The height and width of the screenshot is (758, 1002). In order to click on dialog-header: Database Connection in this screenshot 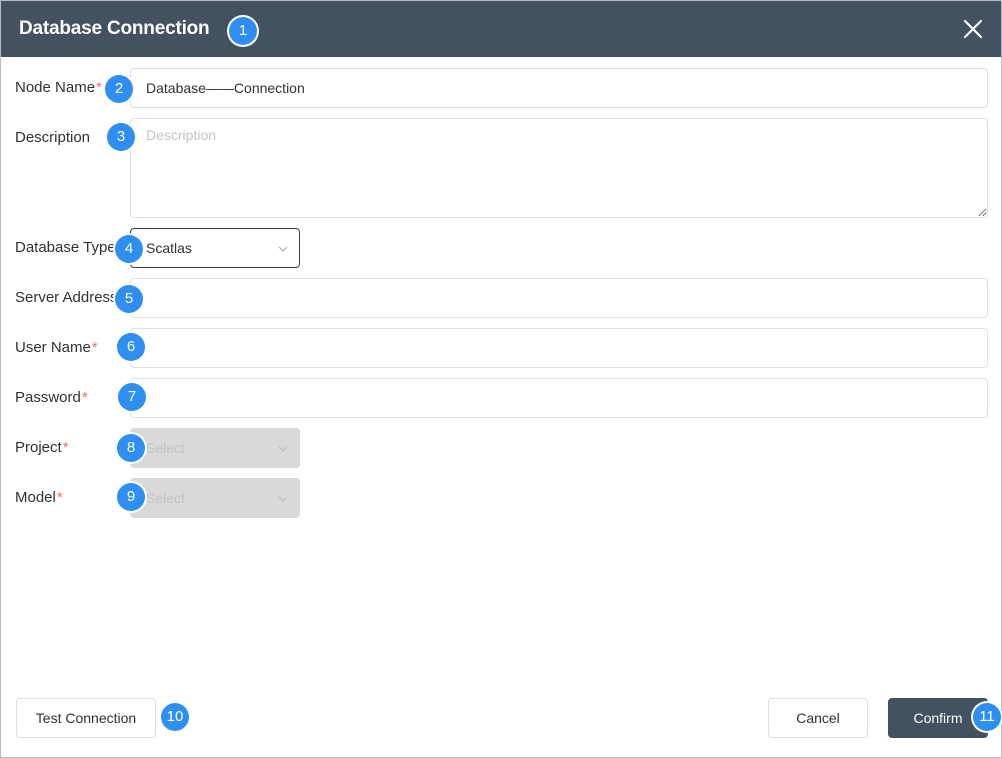, I will do `click(501, 29)`.